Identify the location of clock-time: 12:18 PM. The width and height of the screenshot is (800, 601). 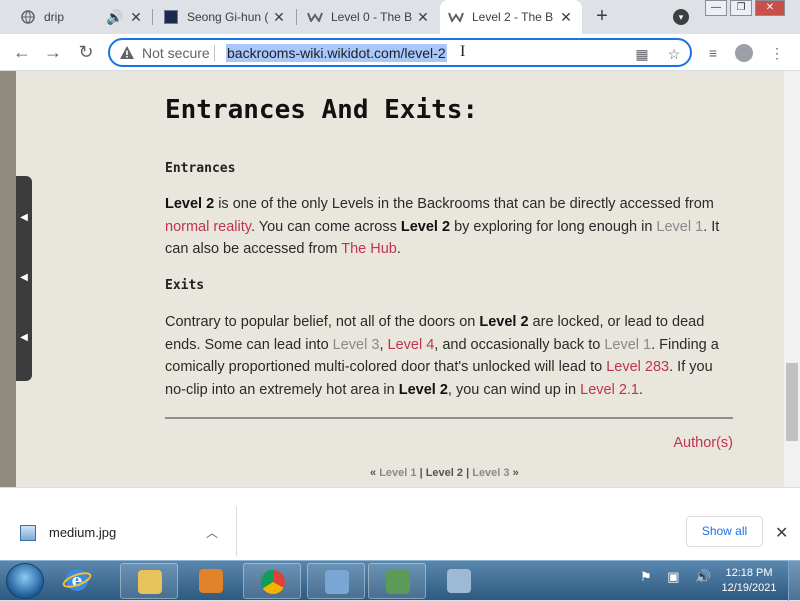
(749, 573).